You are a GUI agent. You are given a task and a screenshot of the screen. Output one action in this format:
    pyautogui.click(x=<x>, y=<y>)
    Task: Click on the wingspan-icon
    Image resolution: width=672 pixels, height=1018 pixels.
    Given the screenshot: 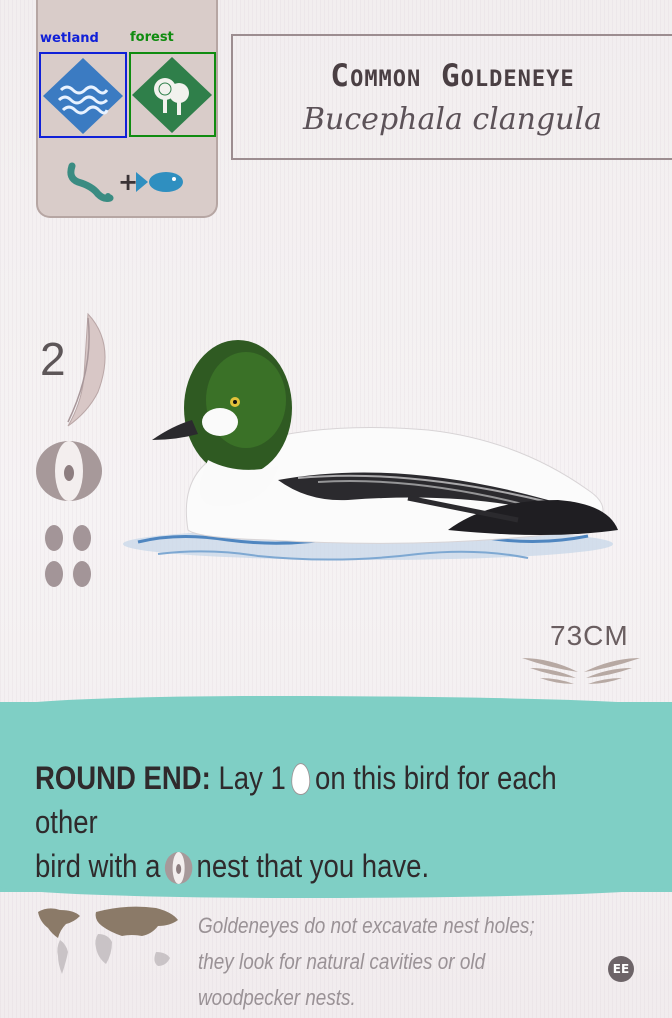 What is the action you would take?
    pyautogui.click(x=581, y=671)
    